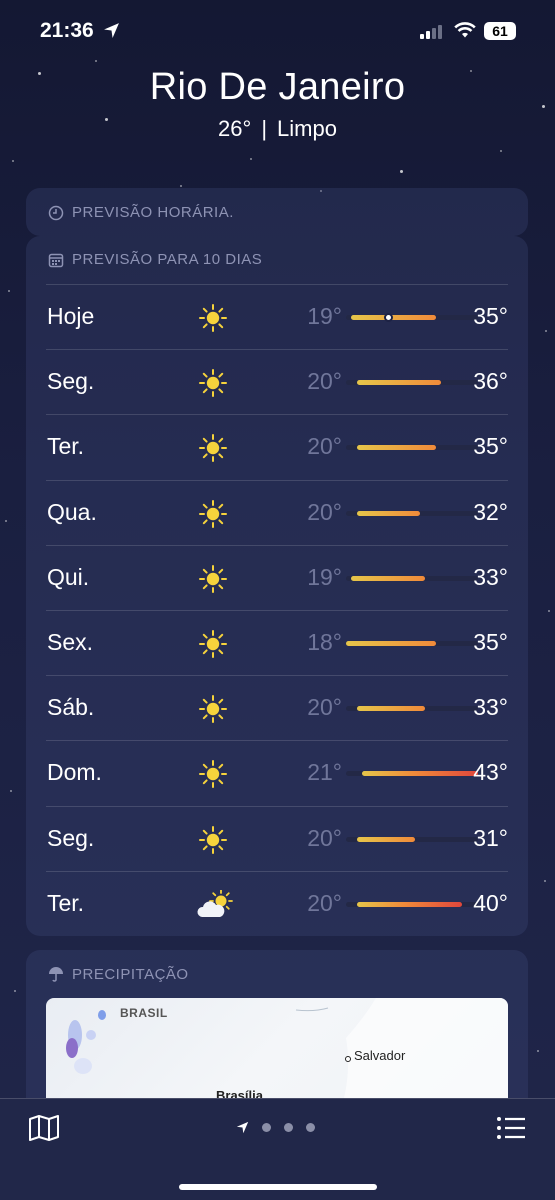 This screenshot has height=1200, width=555. What do you see at coordinates (130, 974) in the screenshot?
I see `precipitation-title: PRECIPITAÇÃO` at bounding box center [130, 974].